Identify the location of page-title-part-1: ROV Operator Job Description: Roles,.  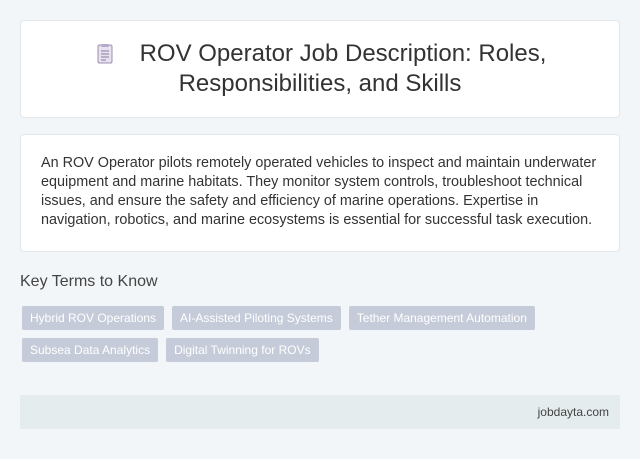
(343, 53).